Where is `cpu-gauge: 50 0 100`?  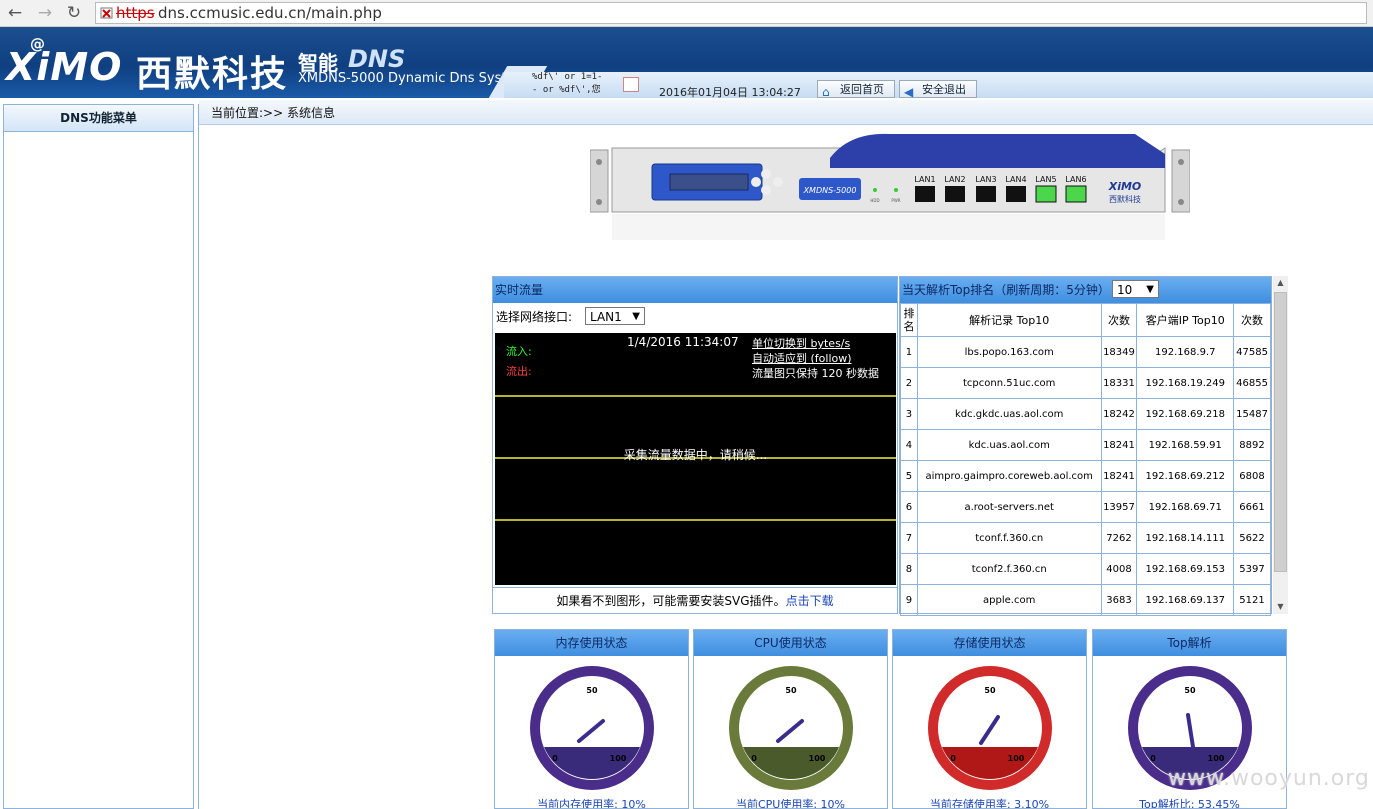
cpu-gauge: 50 0 100 is located at coordinates (791, 728).